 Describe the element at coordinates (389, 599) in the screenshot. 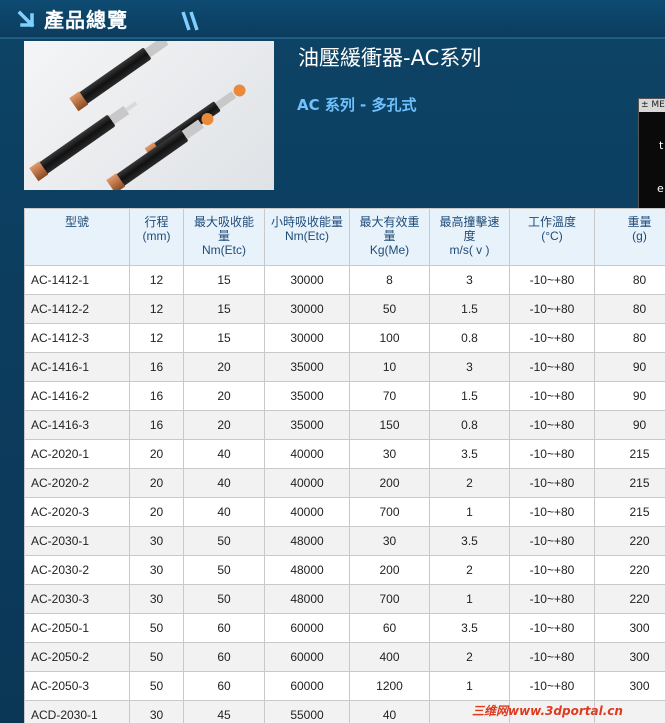

I see `table-cell: 700` at that location.